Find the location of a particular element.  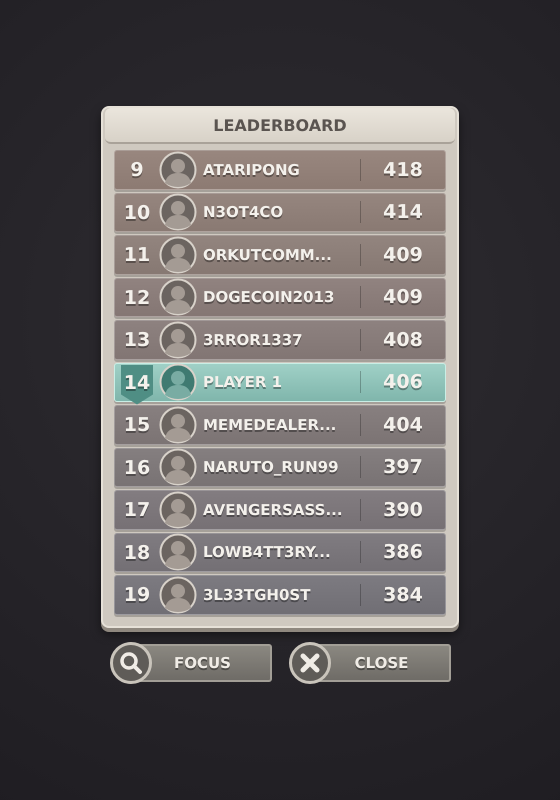

player-score: 418 is located at coordinates (402, 169).